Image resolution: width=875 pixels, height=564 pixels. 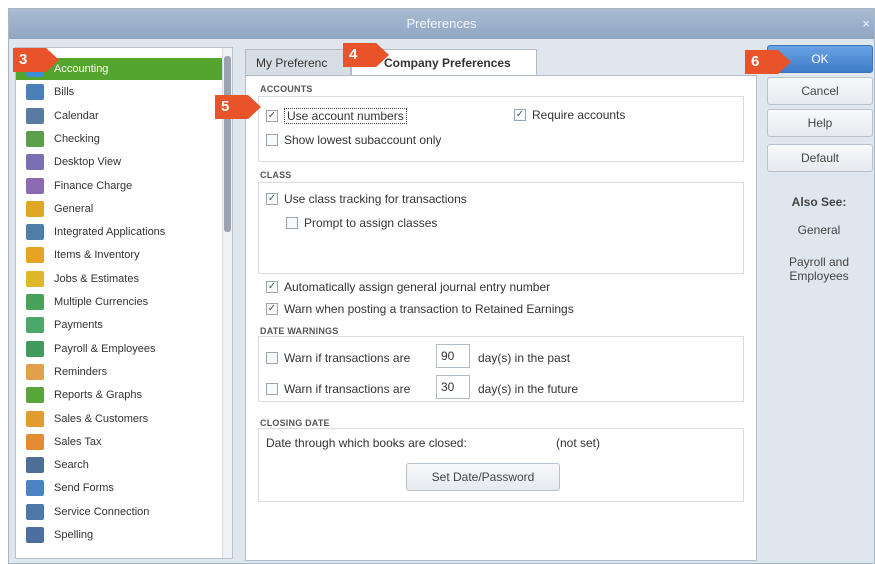 I want to click on sidebar-item-reports-graphs: Reports & Graphs, so click(x=119, y=395).